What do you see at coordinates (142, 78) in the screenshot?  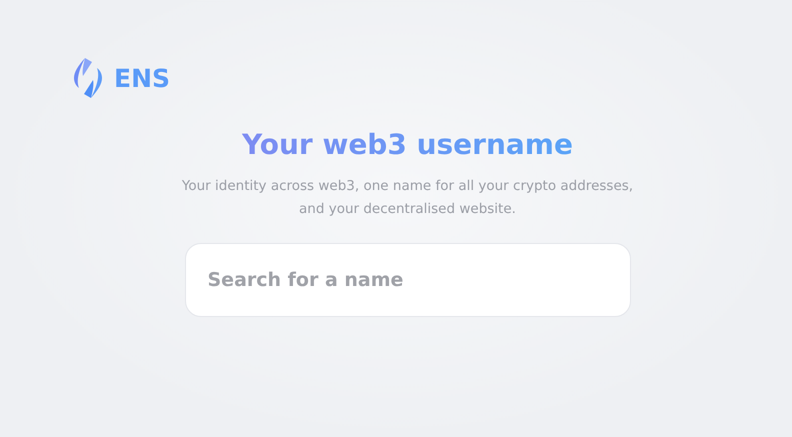 I see `logo-text: ENS` at bounding box center [142, 78].